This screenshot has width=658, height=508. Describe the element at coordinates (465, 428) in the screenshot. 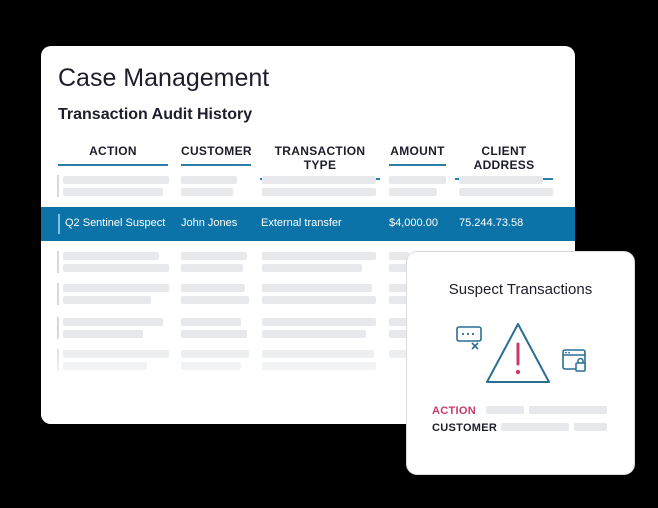

I see `customer-label: CUSTOMER` at that location.